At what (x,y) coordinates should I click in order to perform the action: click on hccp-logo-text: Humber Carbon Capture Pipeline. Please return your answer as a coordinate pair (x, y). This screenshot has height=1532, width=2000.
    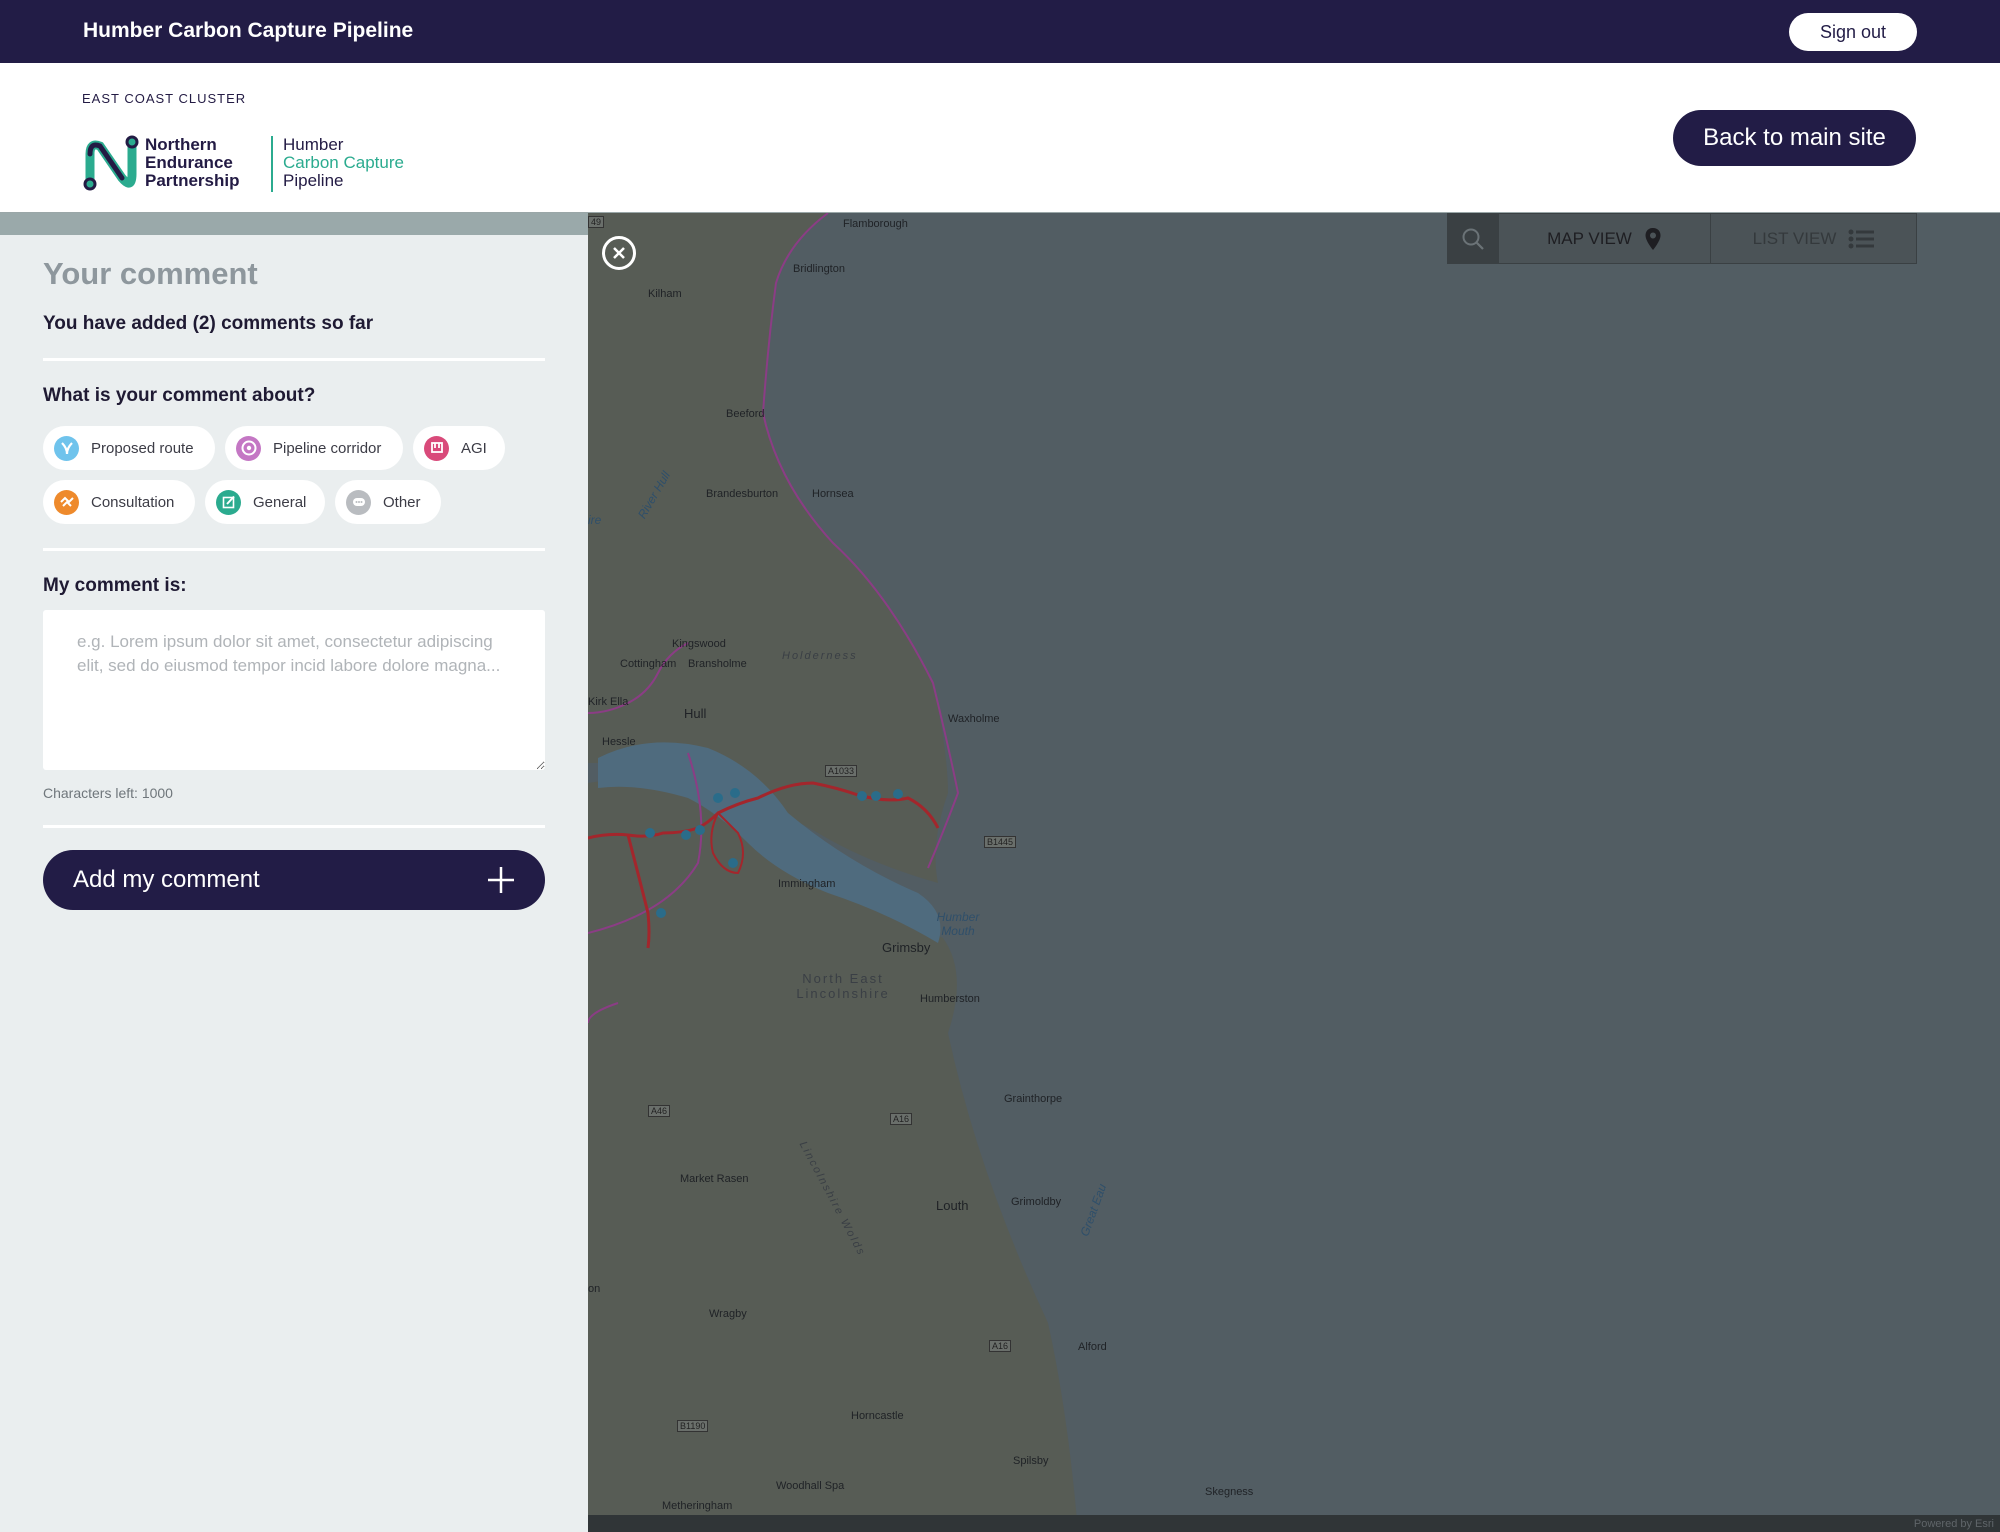
    Looking at the image, I should click on (343, 162).